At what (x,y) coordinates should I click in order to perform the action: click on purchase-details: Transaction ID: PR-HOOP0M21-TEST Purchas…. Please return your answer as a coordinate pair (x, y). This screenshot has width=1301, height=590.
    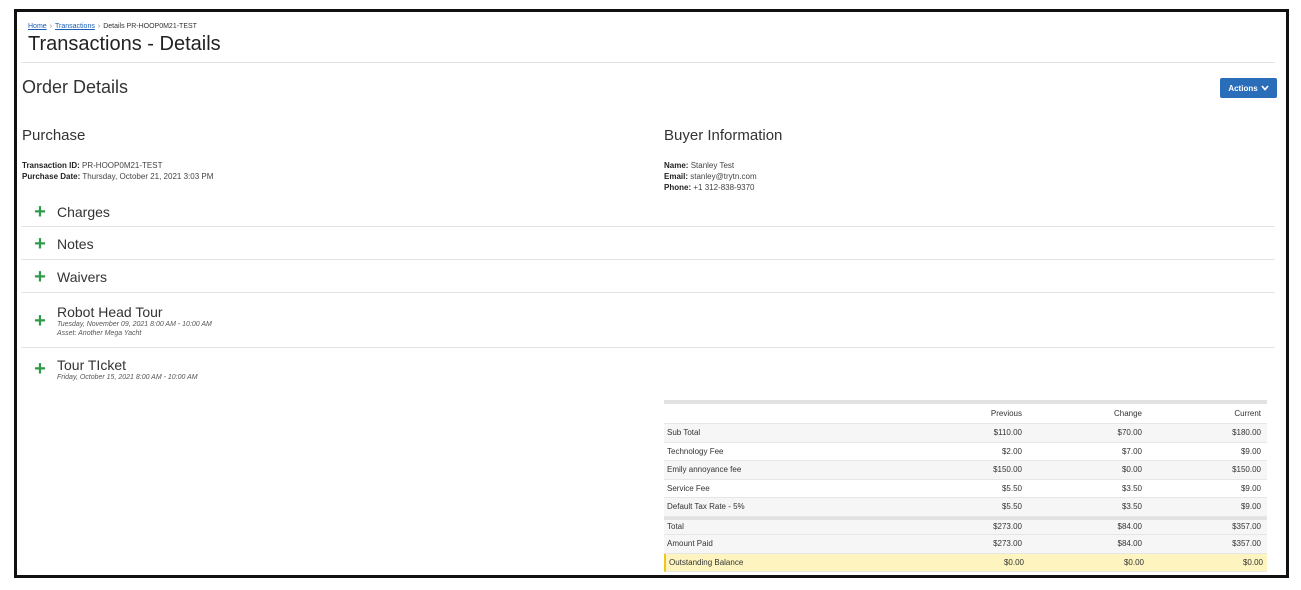
    Looking at the image, I should click on (117, 171).